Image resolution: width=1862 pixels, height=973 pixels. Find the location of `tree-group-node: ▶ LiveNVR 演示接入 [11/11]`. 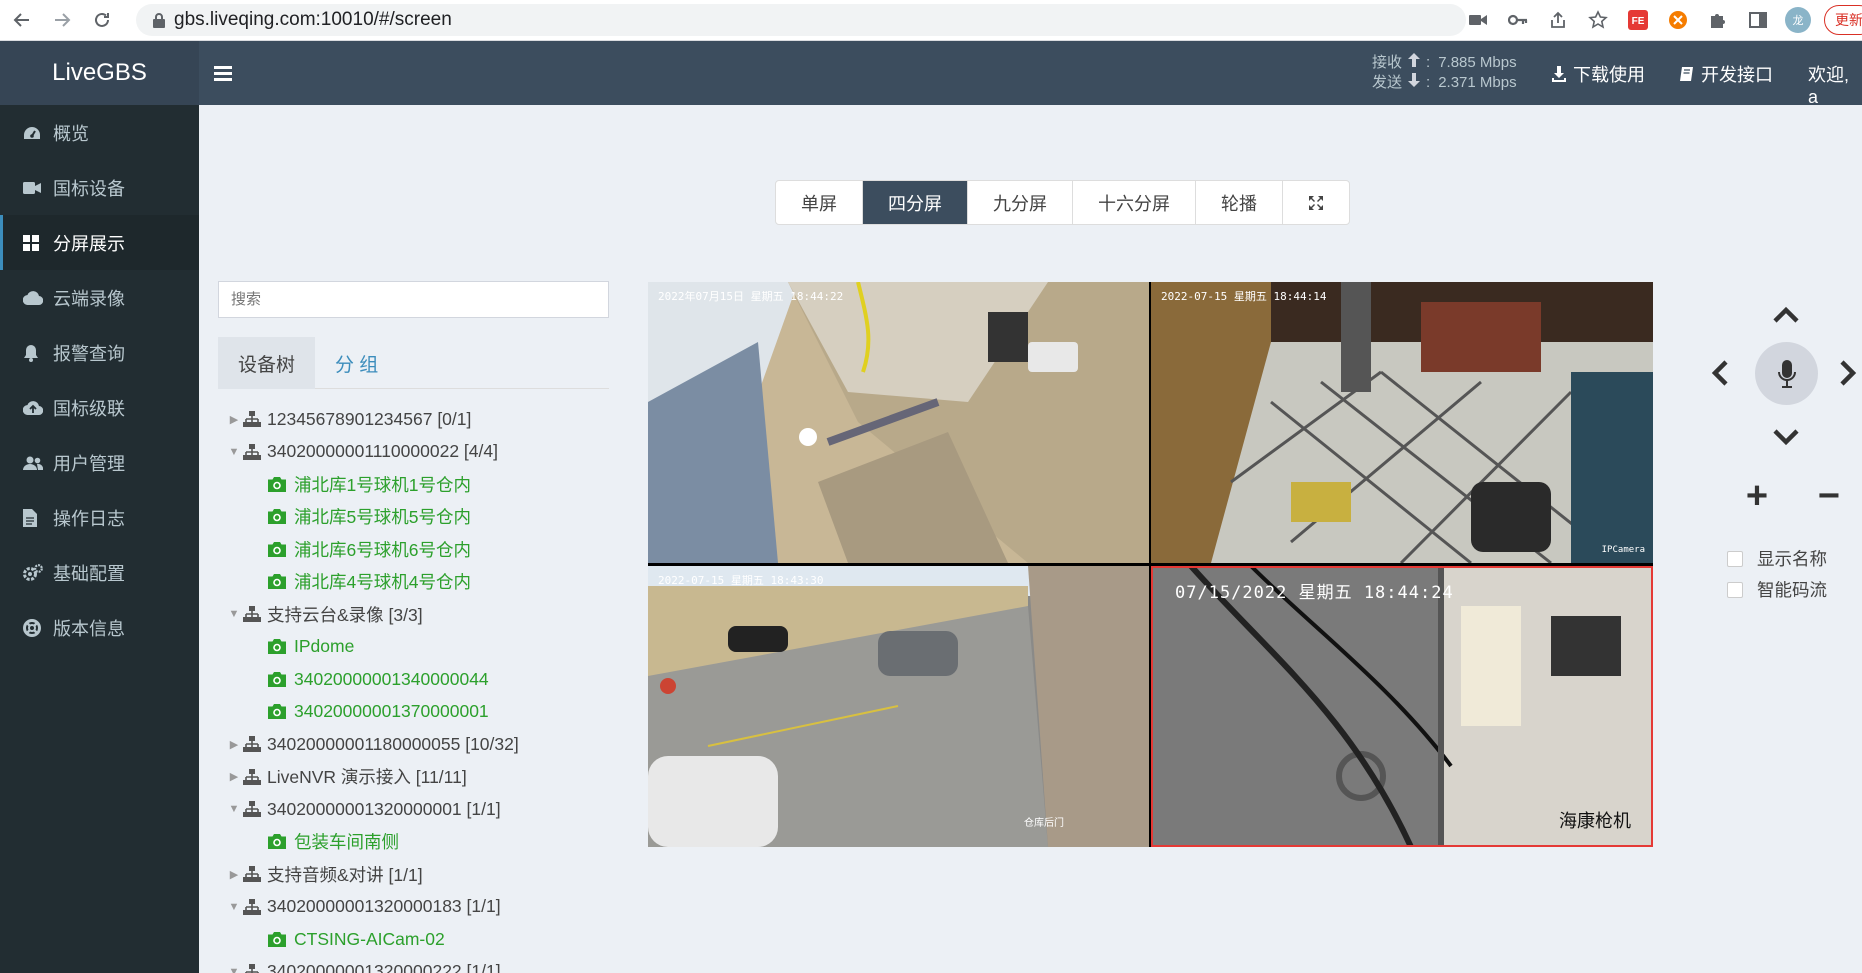

tree-group-node: ▶ LiveNVR 演示接入 [11/11] is located at coordinates (425, 777).